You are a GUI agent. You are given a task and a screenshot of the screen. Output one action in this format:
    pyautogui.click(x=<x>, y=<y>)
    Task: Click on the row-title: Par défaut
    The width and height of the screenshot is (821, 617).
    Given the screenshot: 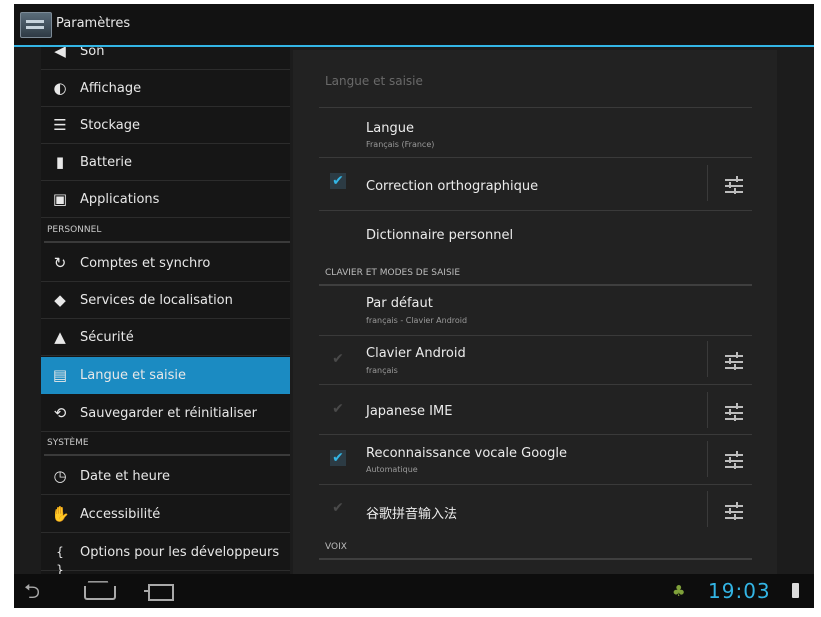 What is the action you would take?
    pyautogui.click(x=399, y=303)
    